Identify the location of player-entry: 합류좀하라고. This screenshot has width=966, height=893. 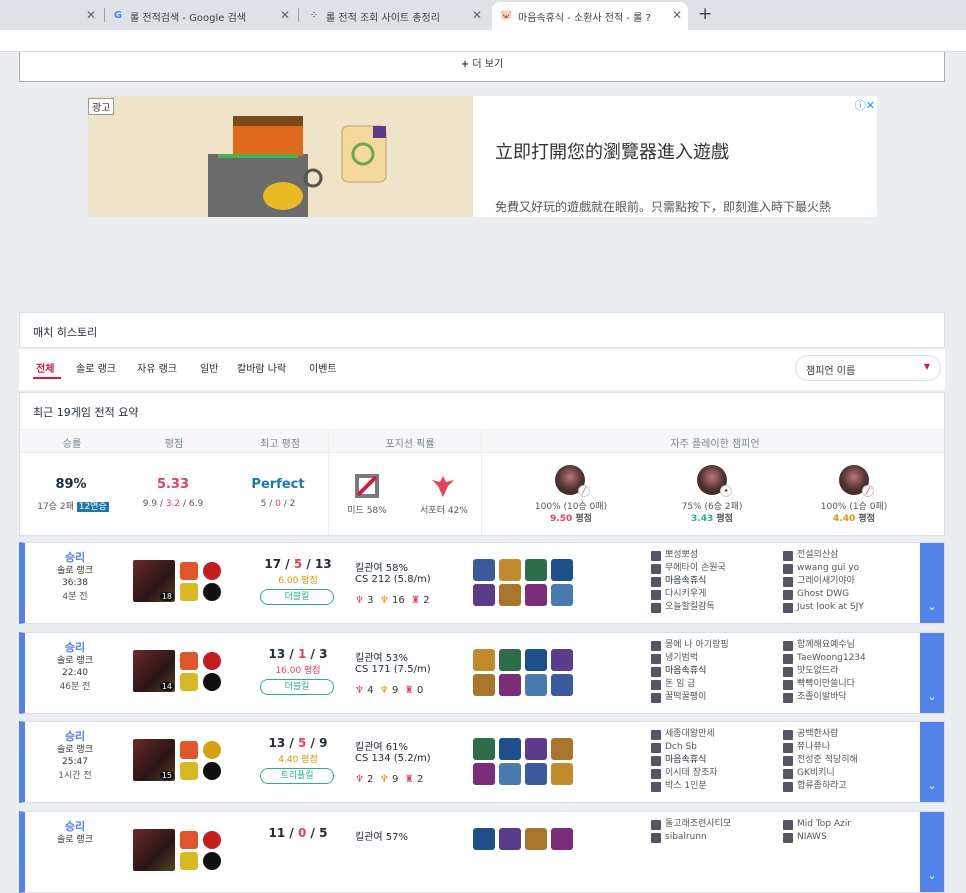
(820, 786).